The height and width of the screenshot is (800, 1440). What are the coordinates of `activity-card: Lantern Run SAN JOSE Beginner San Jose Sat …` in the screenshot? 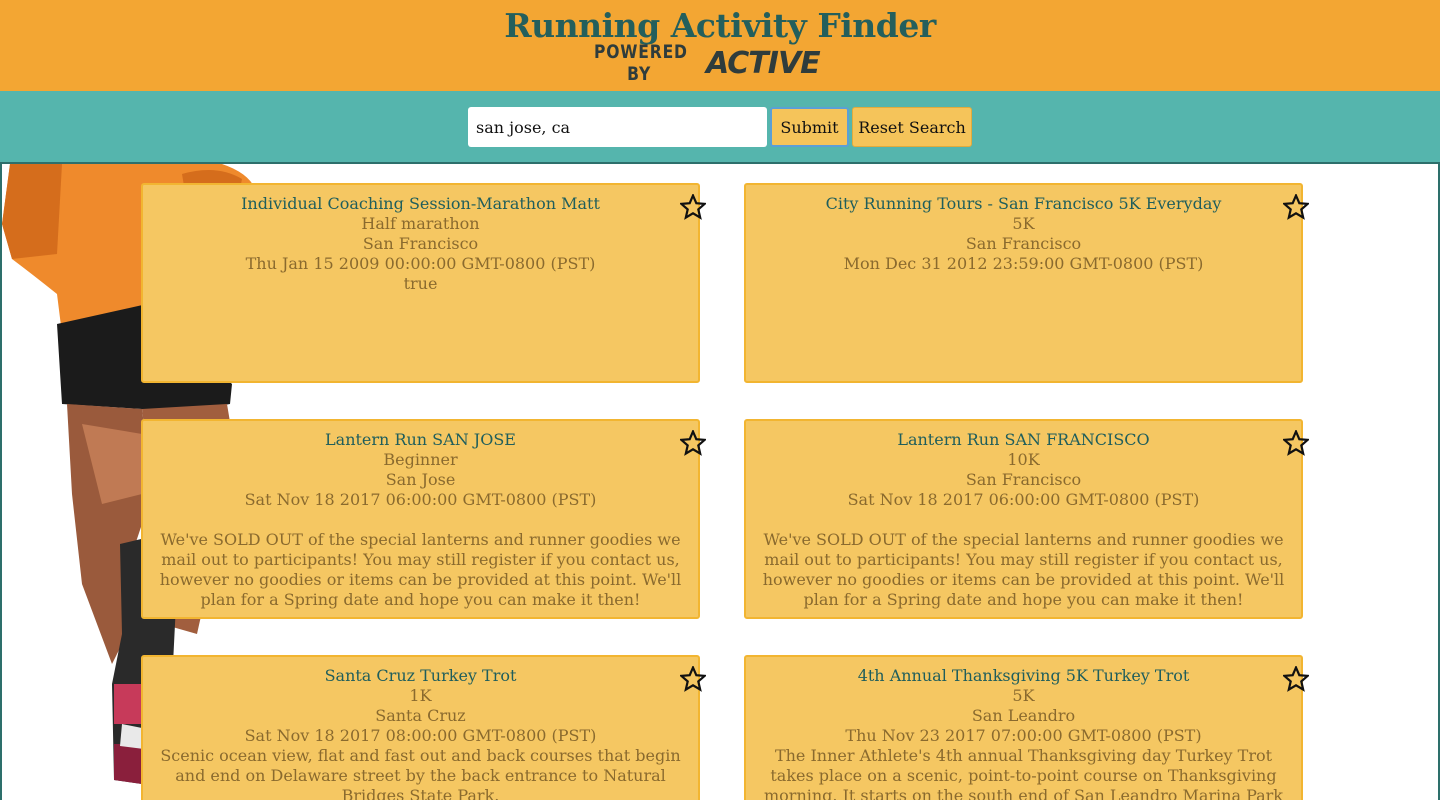 It's located at (420, 519).